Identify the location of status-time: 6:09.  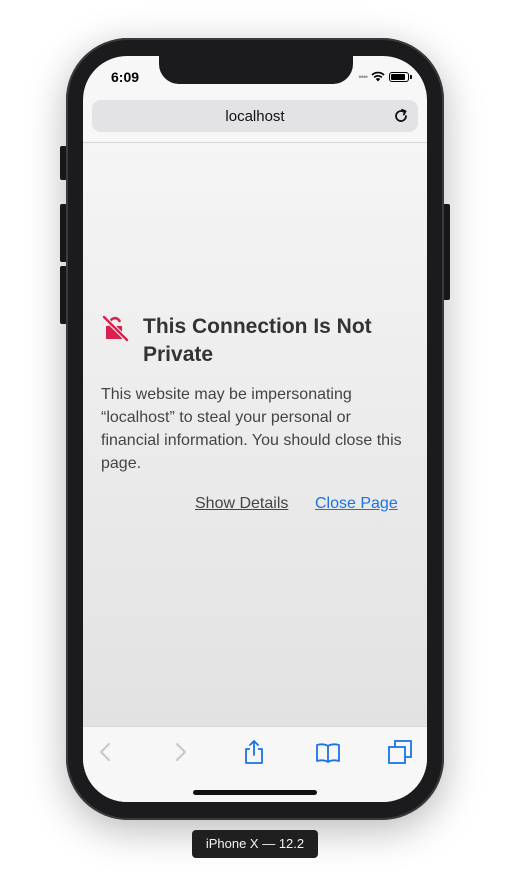
(125, 77).